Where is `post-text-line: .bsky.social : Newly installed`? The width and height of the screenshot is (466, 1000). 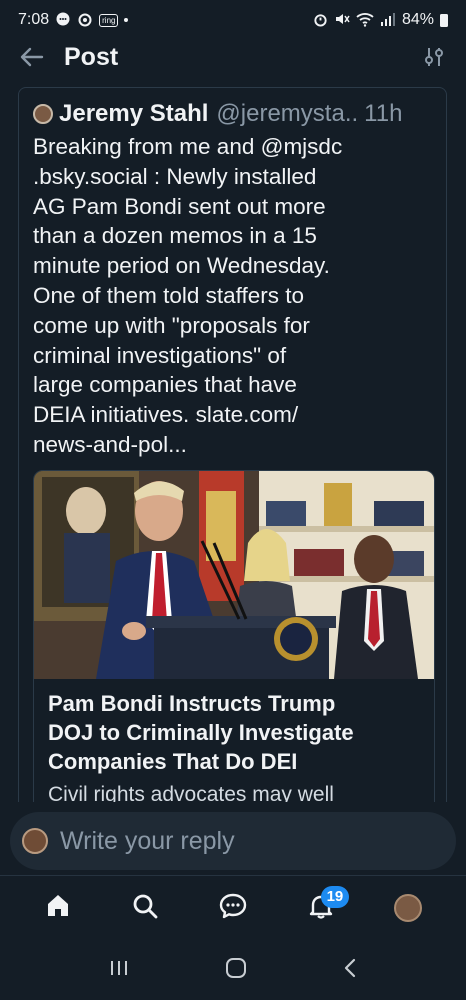
post-text-line: .bsky.social : Newly installed is located at coordinates (175, 176).